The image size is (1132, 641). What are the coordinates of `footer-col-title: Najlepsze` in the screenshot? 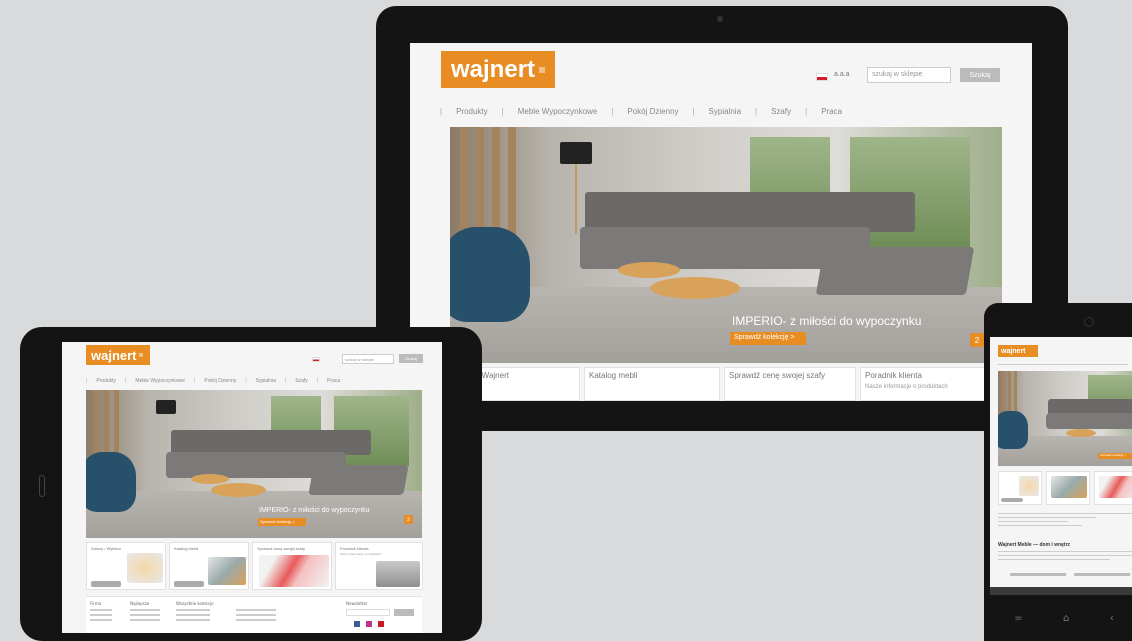 It's located at (140, 603).